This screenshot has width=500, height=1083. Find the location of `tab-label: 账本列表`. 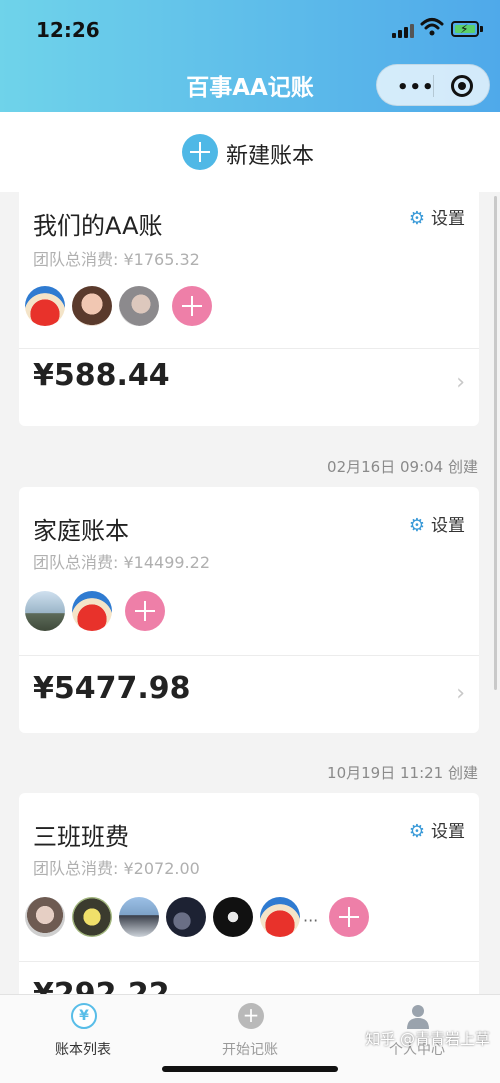

tab-label: 账本列表 is located at coordinates (83, 1050).